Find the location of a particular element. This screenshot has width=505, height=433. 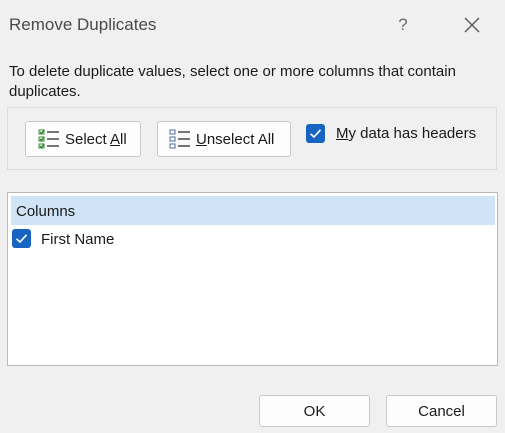

help-button: ? is located at coordinates (403, 25).